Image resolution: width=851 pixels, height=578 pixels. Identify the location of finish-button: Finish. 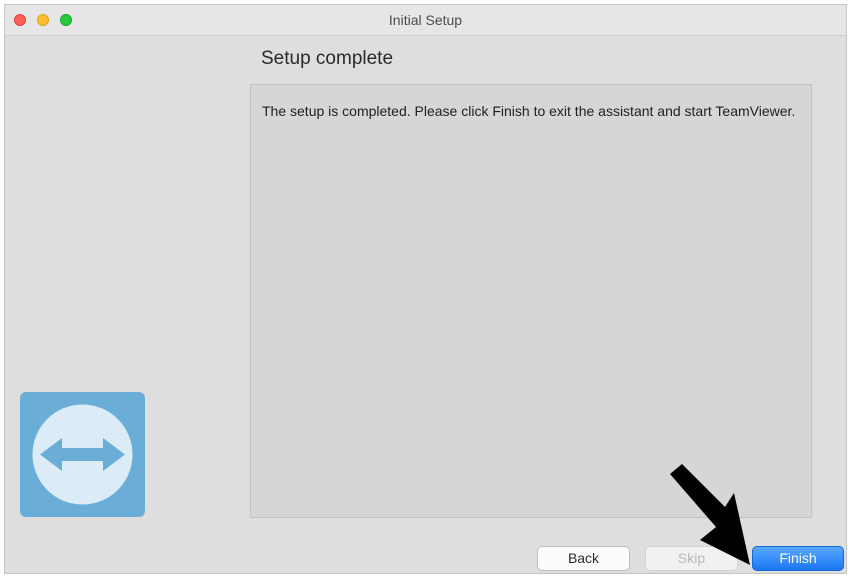
(798, 558).